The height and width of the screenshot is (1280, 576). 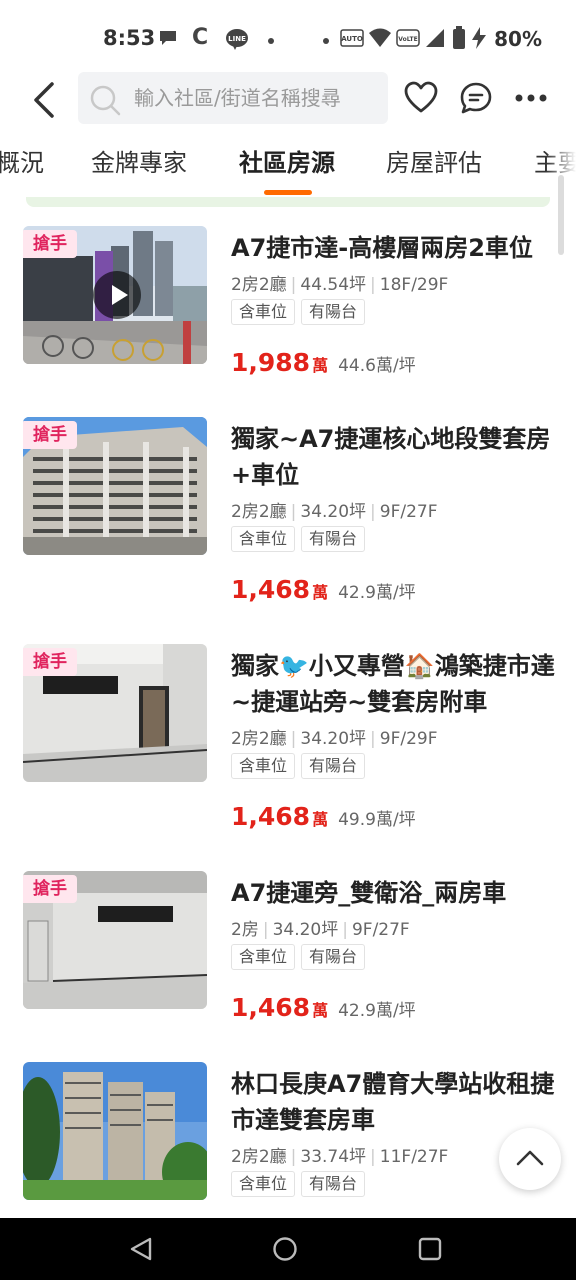 What do you see at coordinates (380, 40) in the screenshot?
I see `wifi-icon` at bounding box center [380, 40].